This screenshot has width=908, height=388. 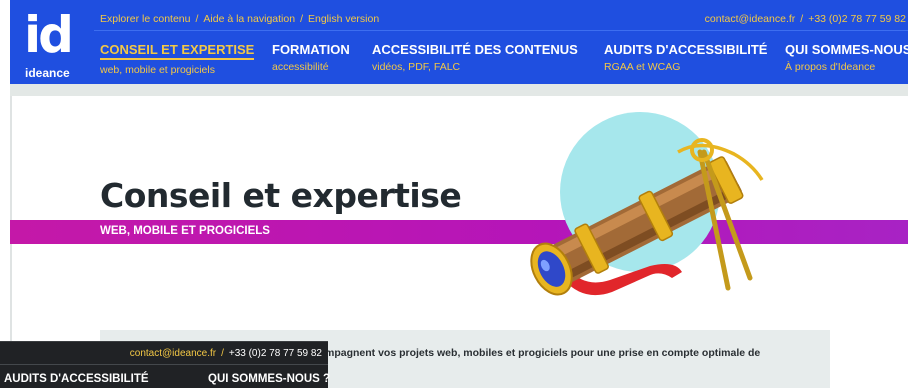 I want to click on contact-info: contact@ideance.fr / +33 (0)2 78 77 59 82, so click(x=805, y=19).